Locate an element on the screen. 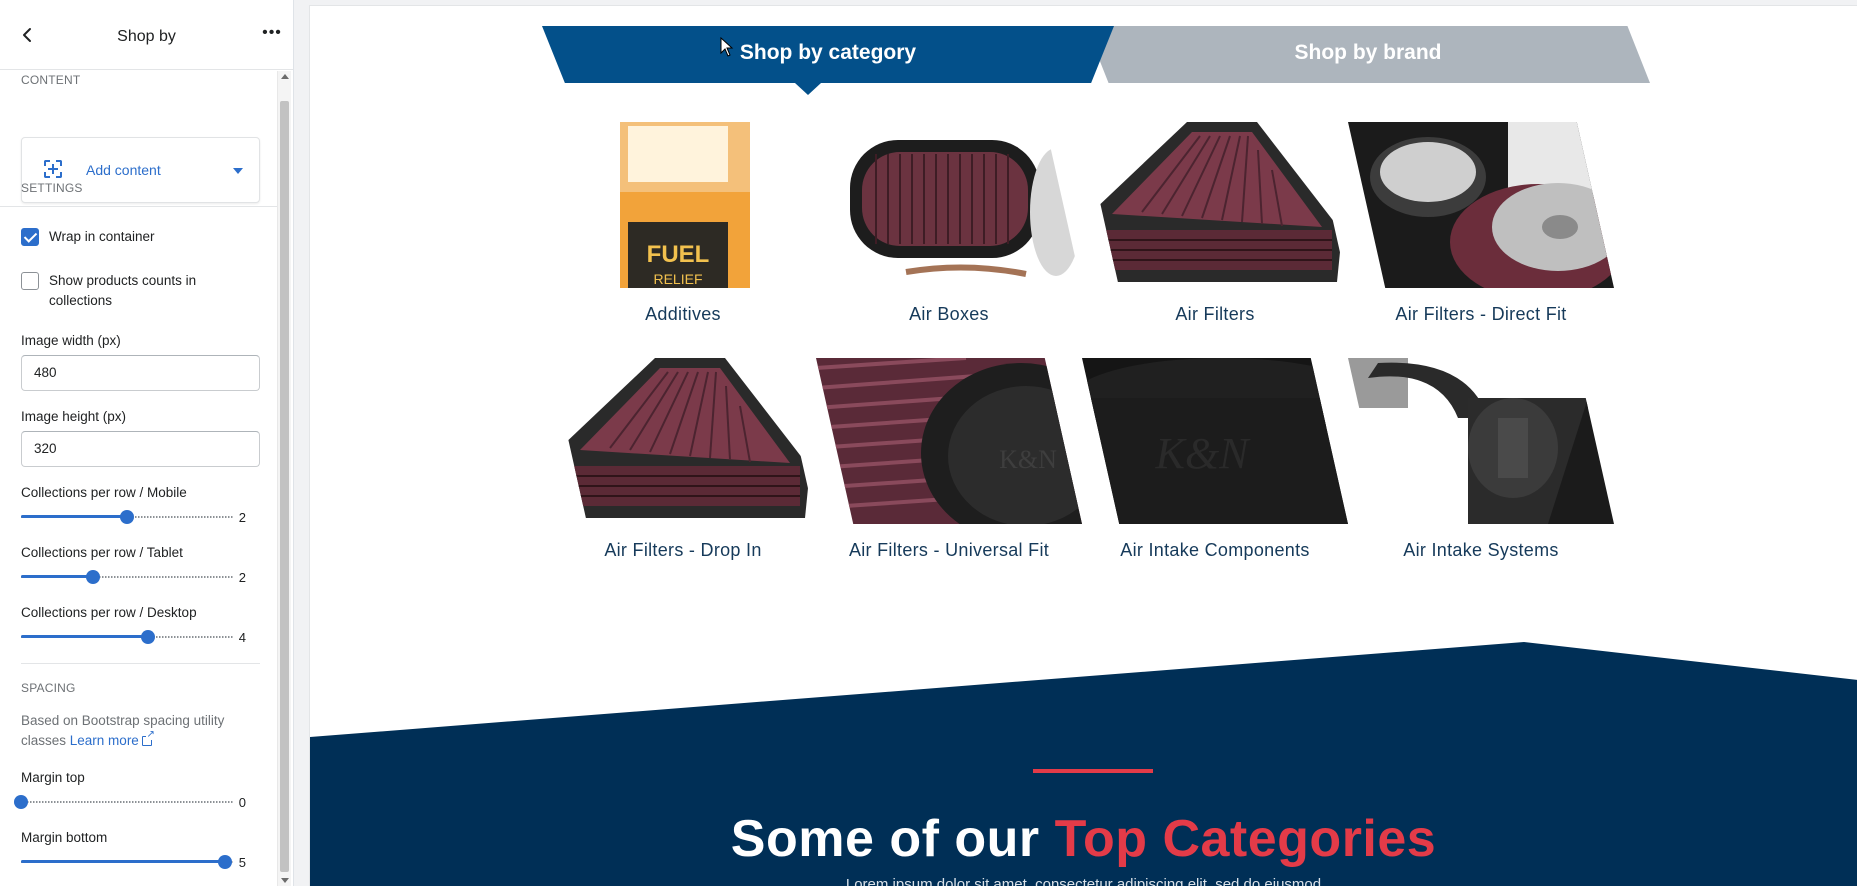  show-counts-label: Show products counts in collections is located at coordinates (123, 290).